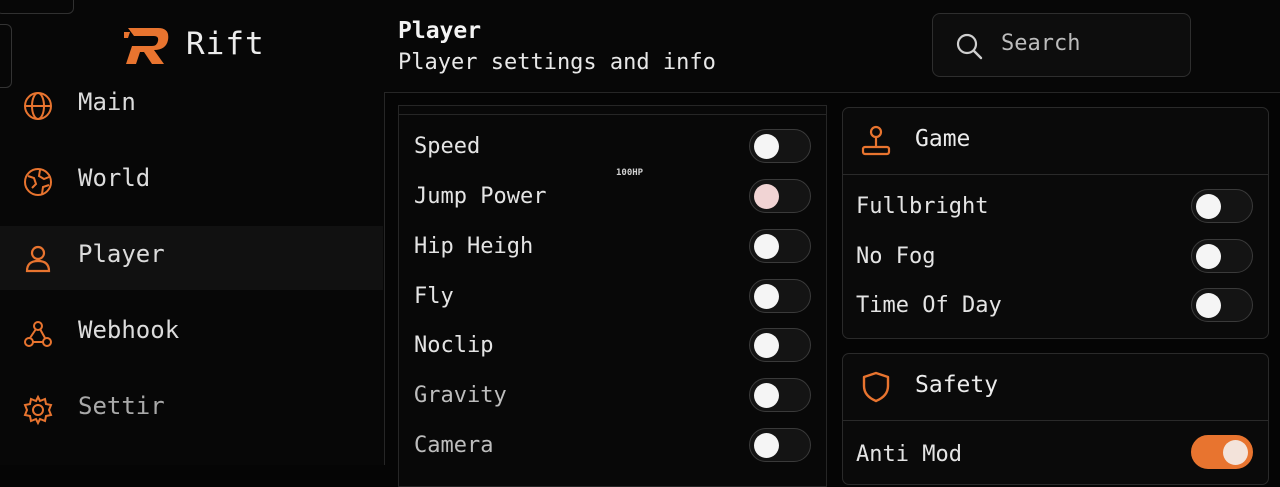 The image size is (1280, 487). Describe the element at coordinates (107, 102) in the screenshot. I see `sidebar-item-label: Main` at that location.